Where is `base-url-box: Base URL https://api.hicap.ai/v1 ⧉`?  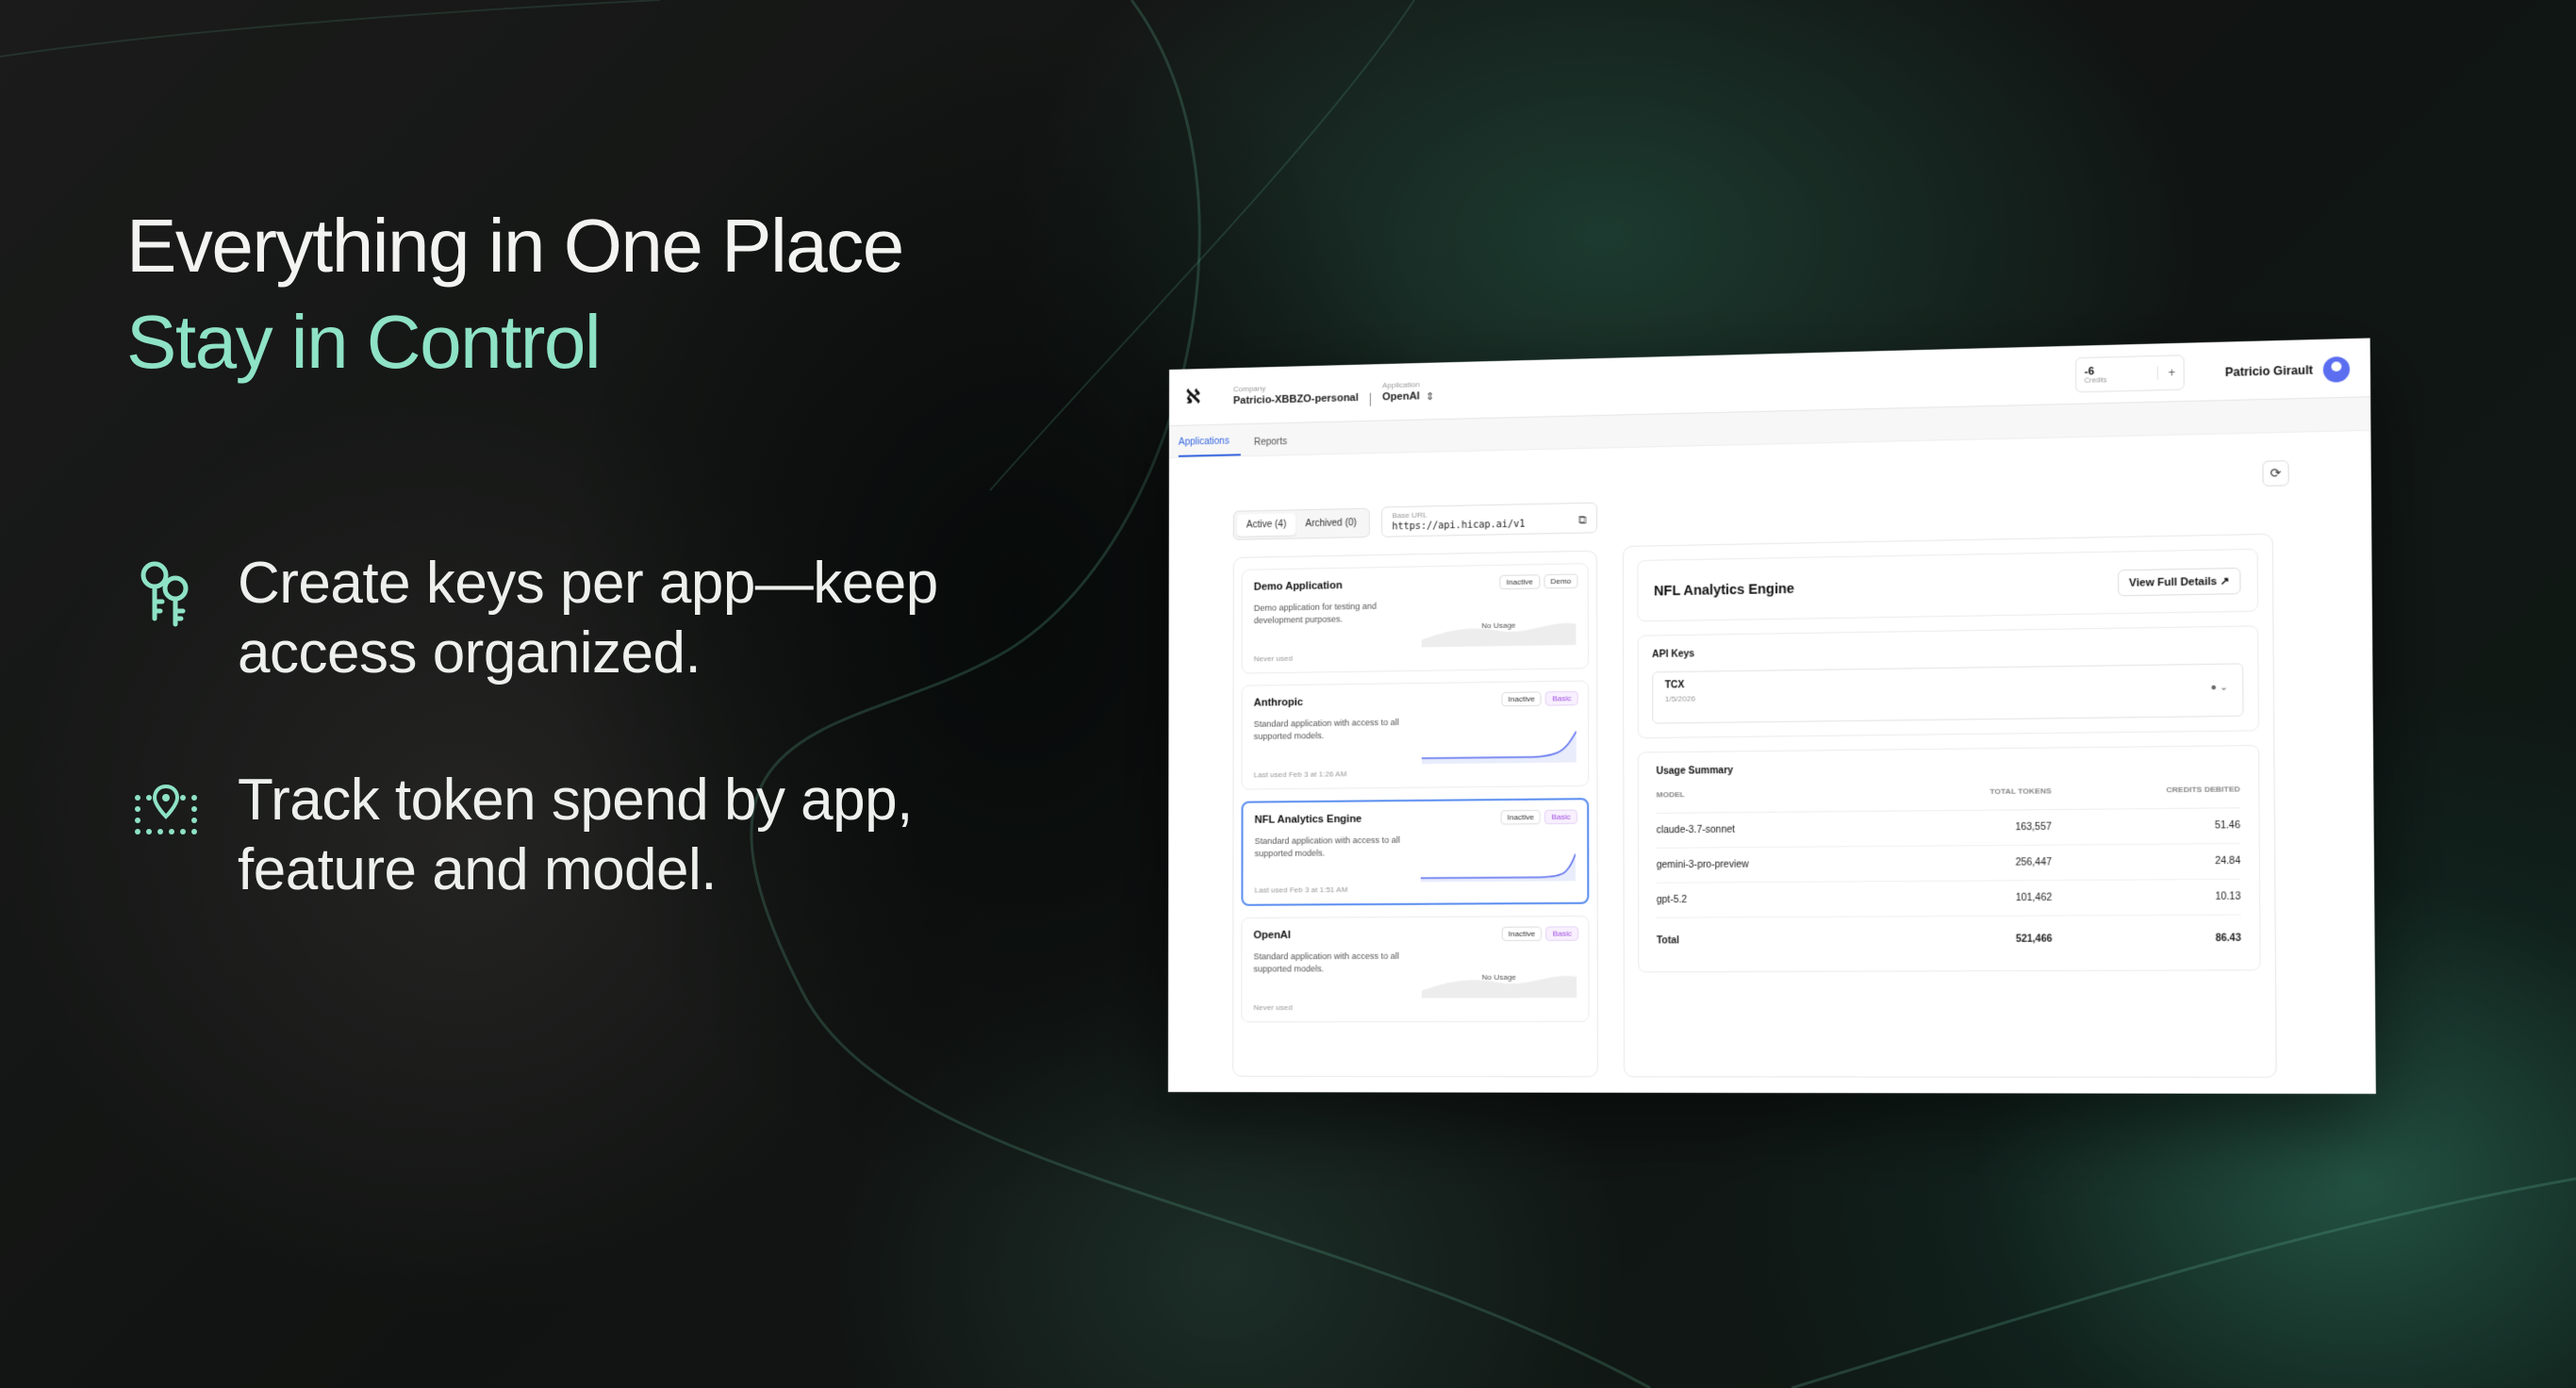
base-url-box: Base URL https://api.hicap.ai/v1 ⧉ is located at coordinates (1489, 519).